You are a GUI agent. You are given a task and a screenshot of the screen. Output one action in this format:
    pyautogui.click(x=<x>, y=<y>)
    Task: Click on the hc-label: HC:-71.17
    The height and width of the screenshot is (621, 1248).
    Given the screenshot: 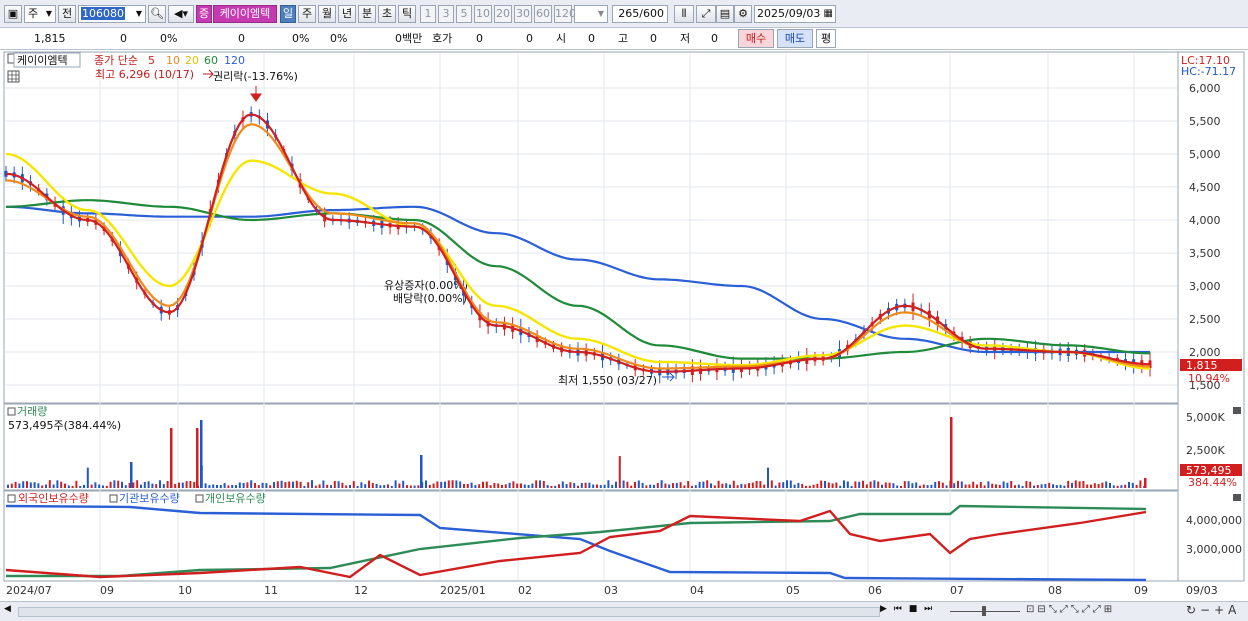 What is the action you would take?
    pyautogui.click(x=1208, y=71)
    